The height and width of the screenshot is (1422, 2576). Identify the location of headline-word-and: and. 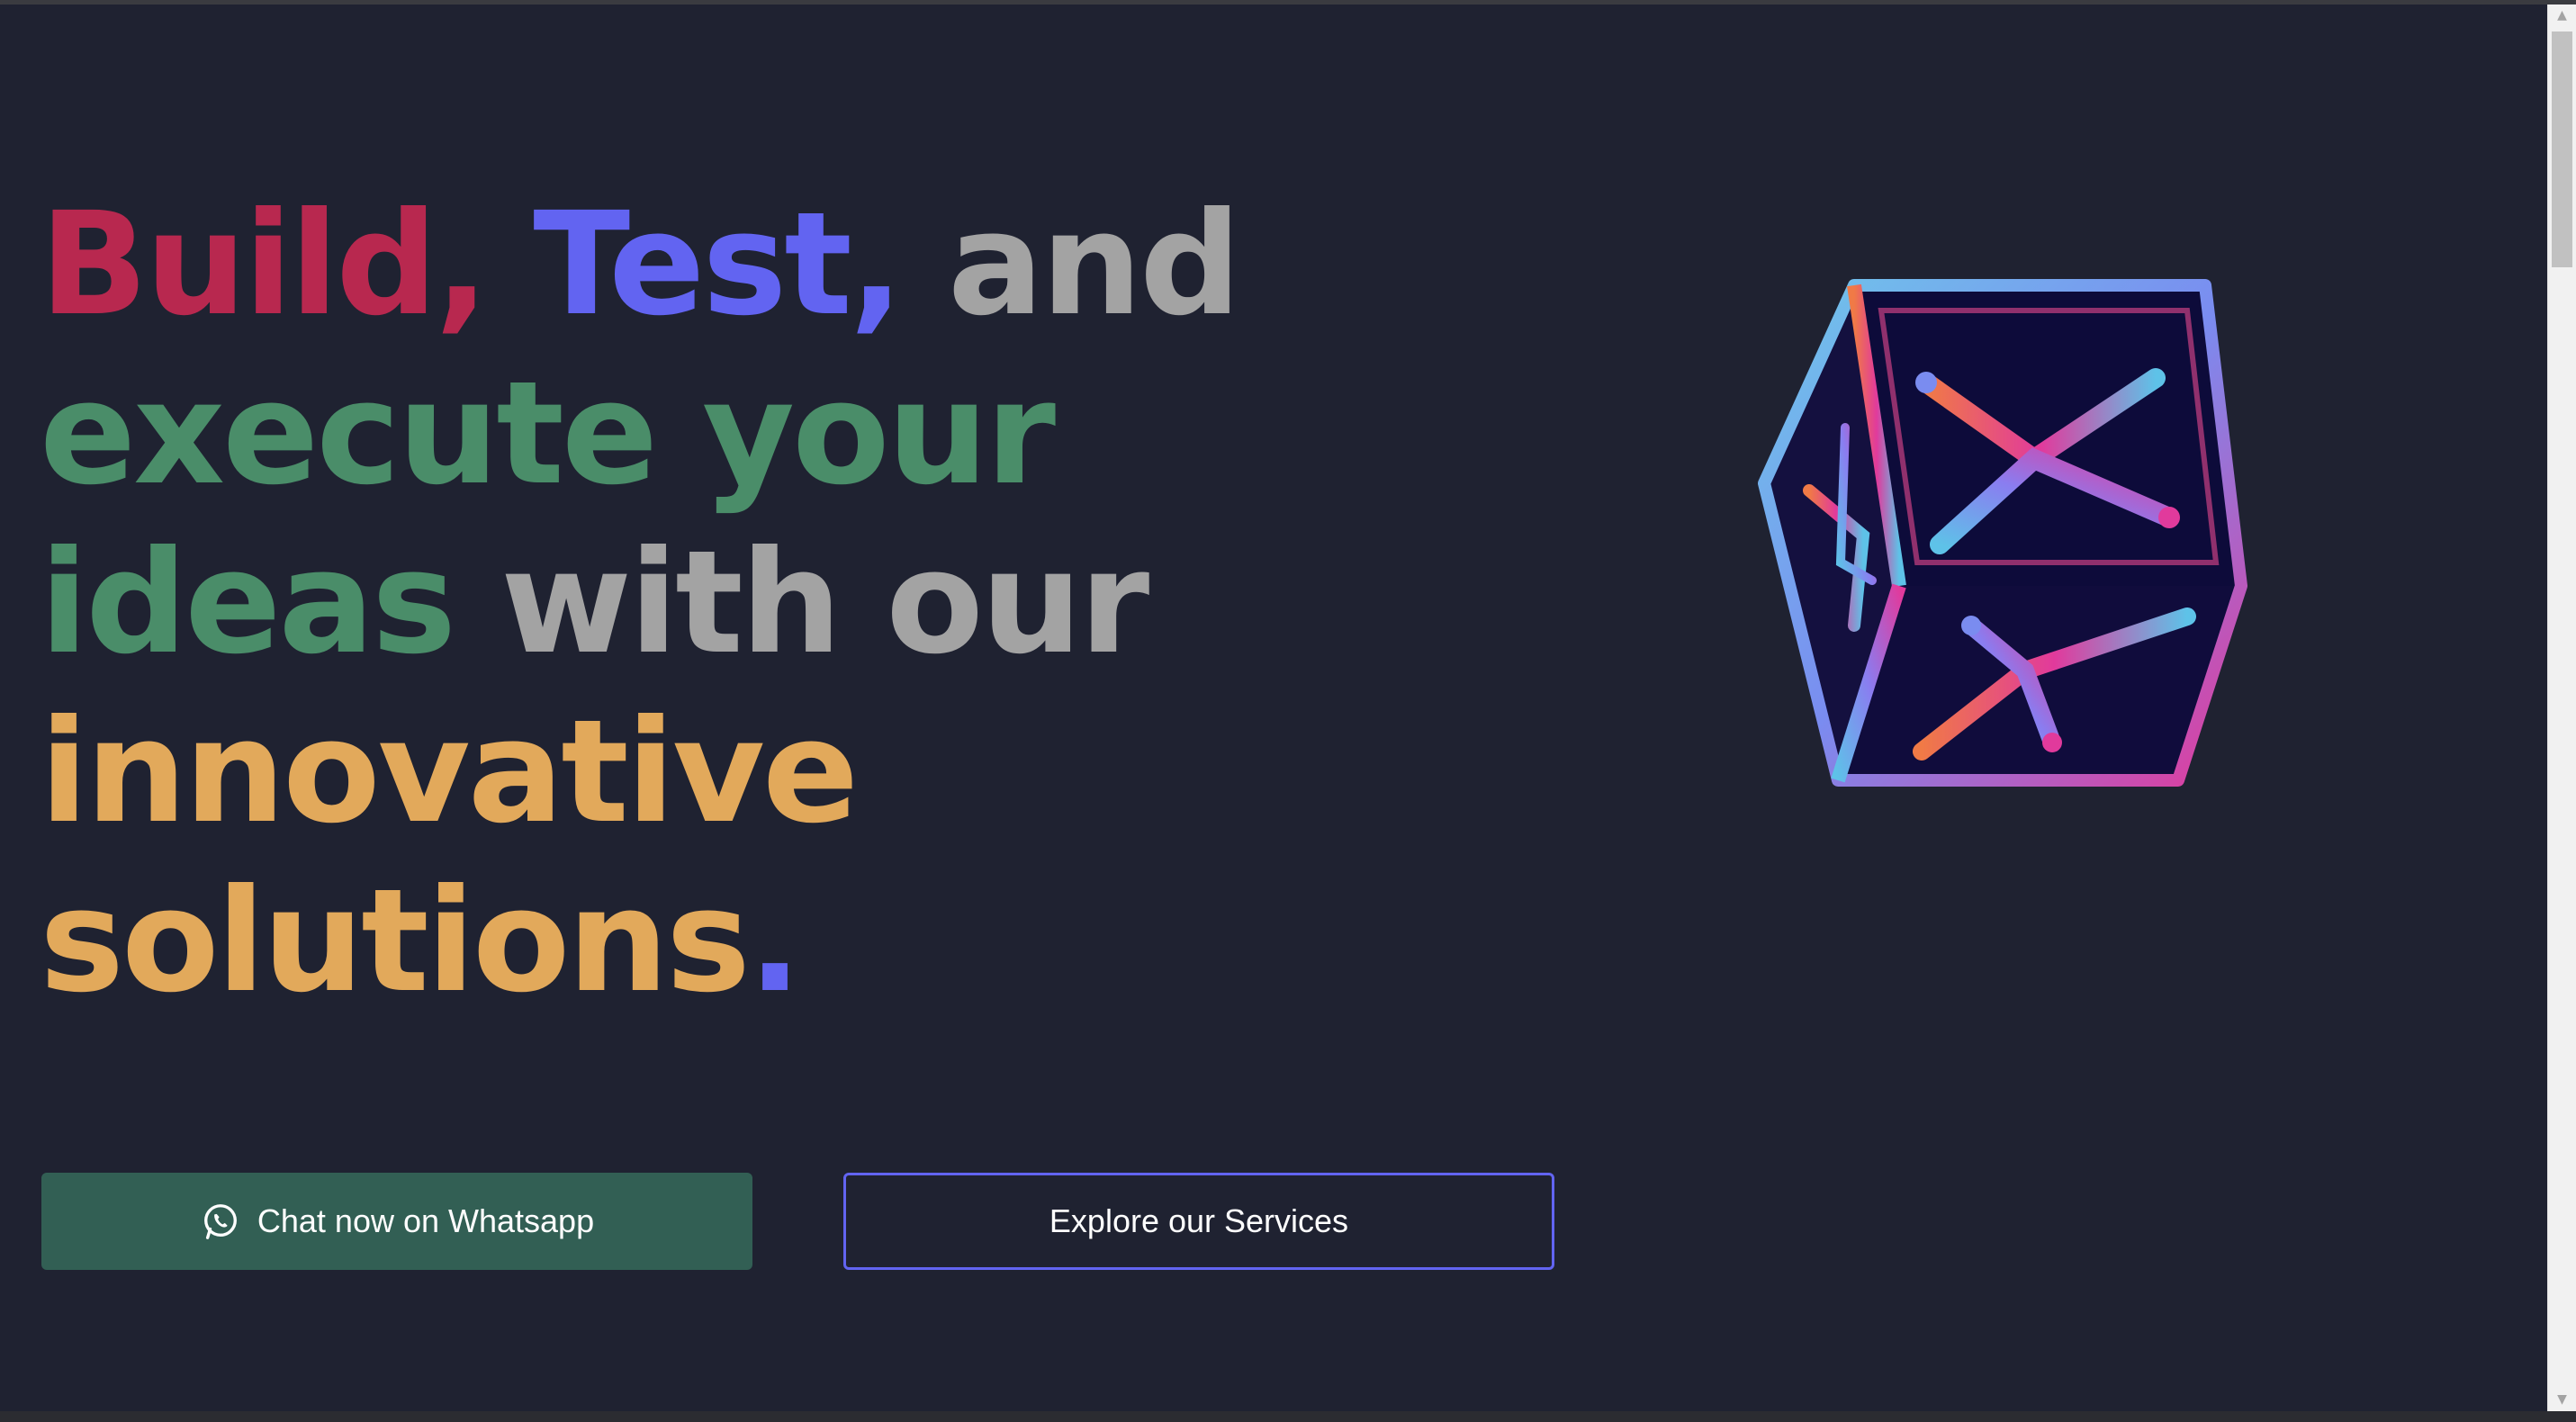
(1094, 265).